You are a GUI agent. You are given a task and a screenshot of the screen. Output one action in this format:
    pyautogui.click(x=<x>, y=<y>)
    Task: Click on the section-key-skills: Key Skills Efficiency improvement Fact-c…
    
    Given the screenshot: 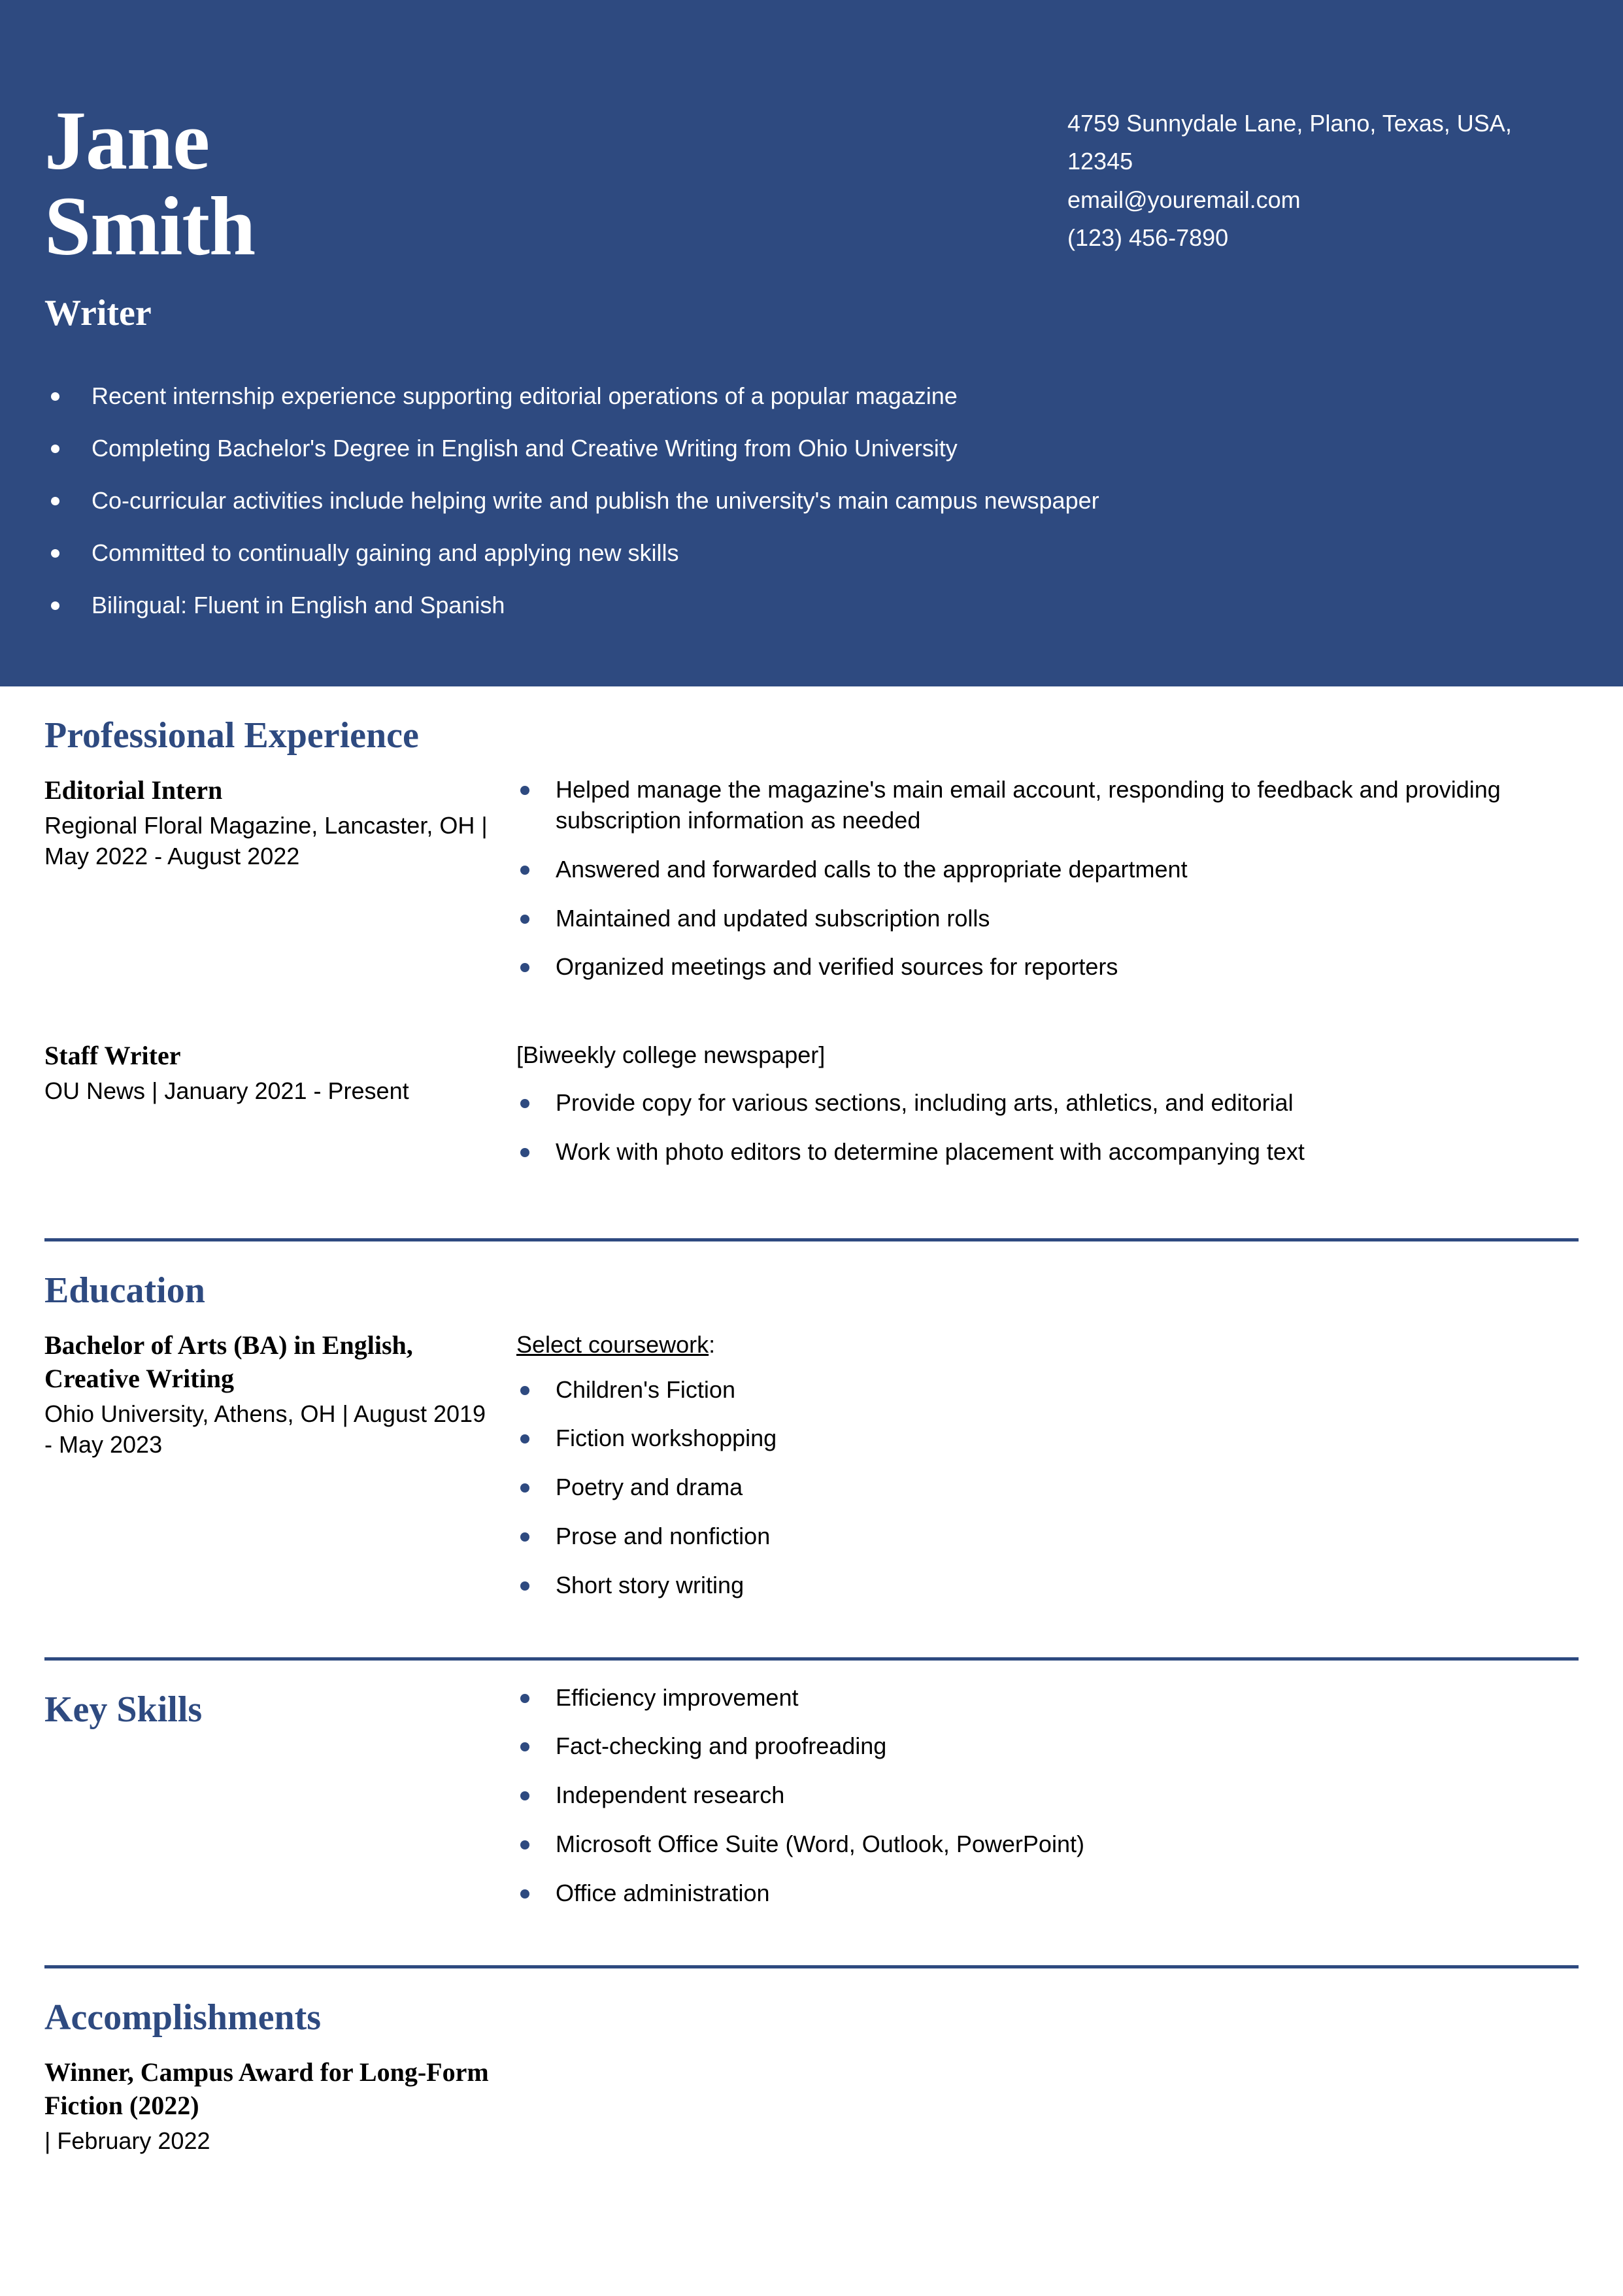 What is the action you would take?
    pyautogui.click(x=811, y=1813)
    